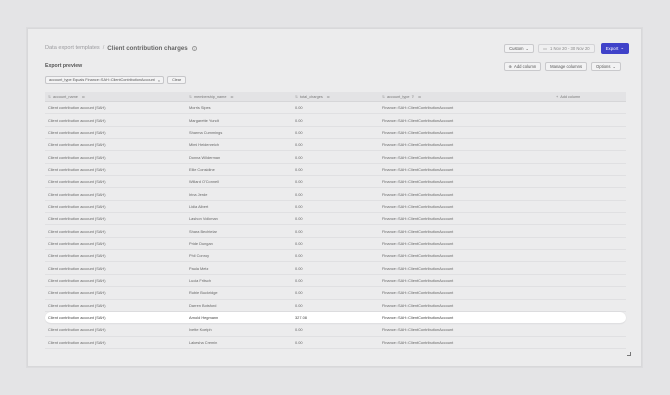  What do you see at coordinates (566, 66) in the screenshot?
I see `manage-columns-button: Manage columns` at bounding box center [566, 66].